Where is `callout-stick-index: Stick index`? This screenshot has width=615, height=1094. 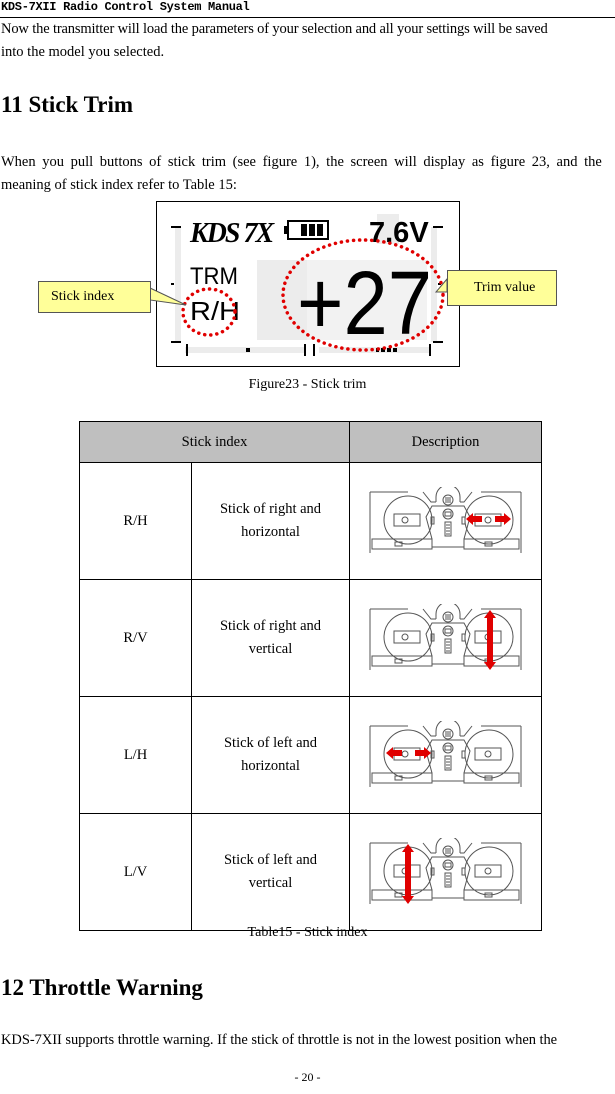
callout-stick-index: Stick index is located at coordinates (94, 297).